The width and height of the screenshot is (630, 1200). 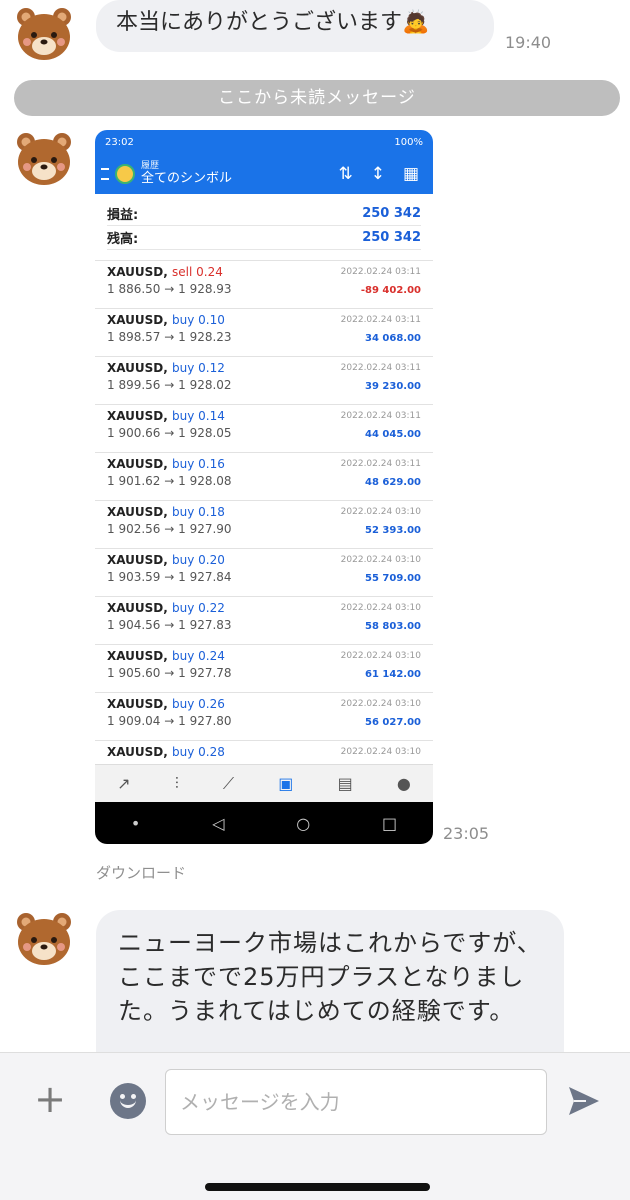 I want to click on message-input: メッセージを入力, so click(x=356, y=1102).